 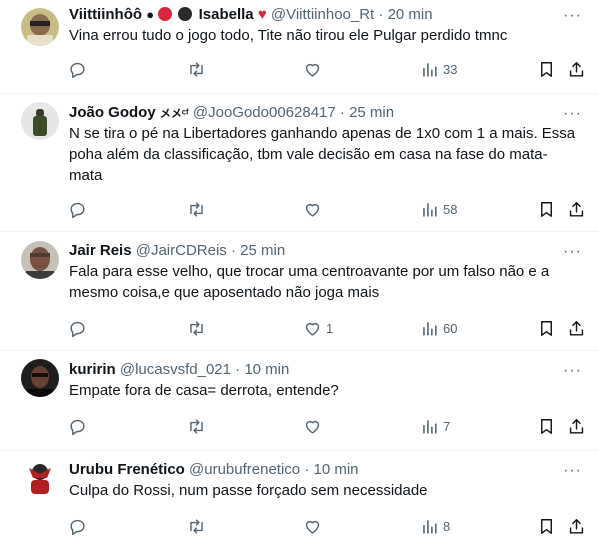 What do you see at coordinates (127, 469) in the screenshot?
I see `display-name: Urubu Frenético` at bounding box center [127, 469].